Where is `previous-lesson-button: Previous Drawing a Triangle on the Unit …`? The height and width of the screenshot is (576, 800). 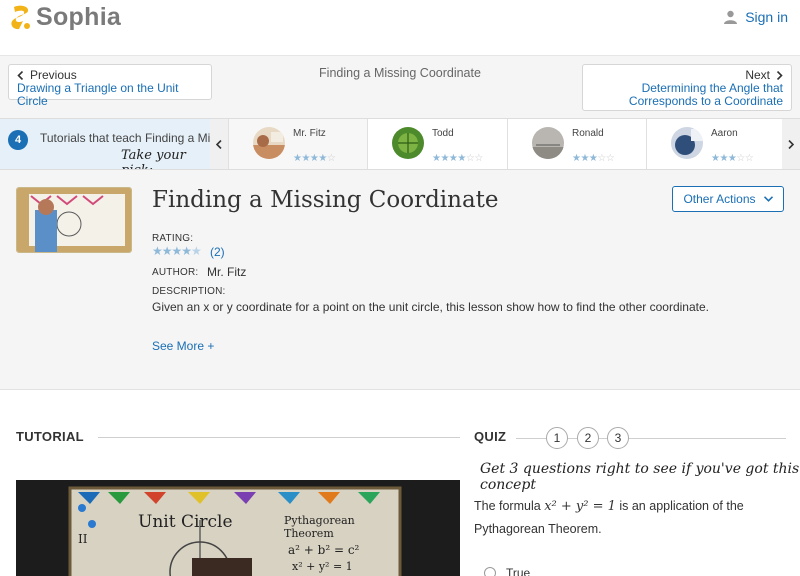
previous-lesson-button: Previous Drawing a Triangle on the Unit … is located at coordinates (110, 86).